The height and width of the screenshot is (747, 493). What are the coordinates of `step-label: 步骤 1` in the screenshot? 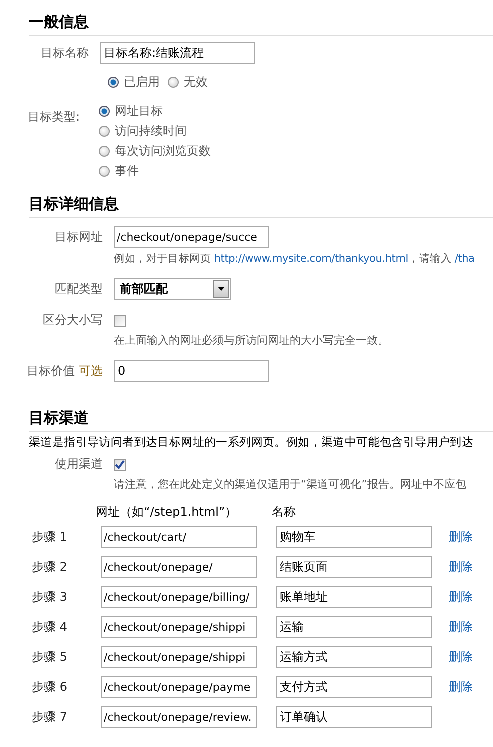 It's located at (50, 537).